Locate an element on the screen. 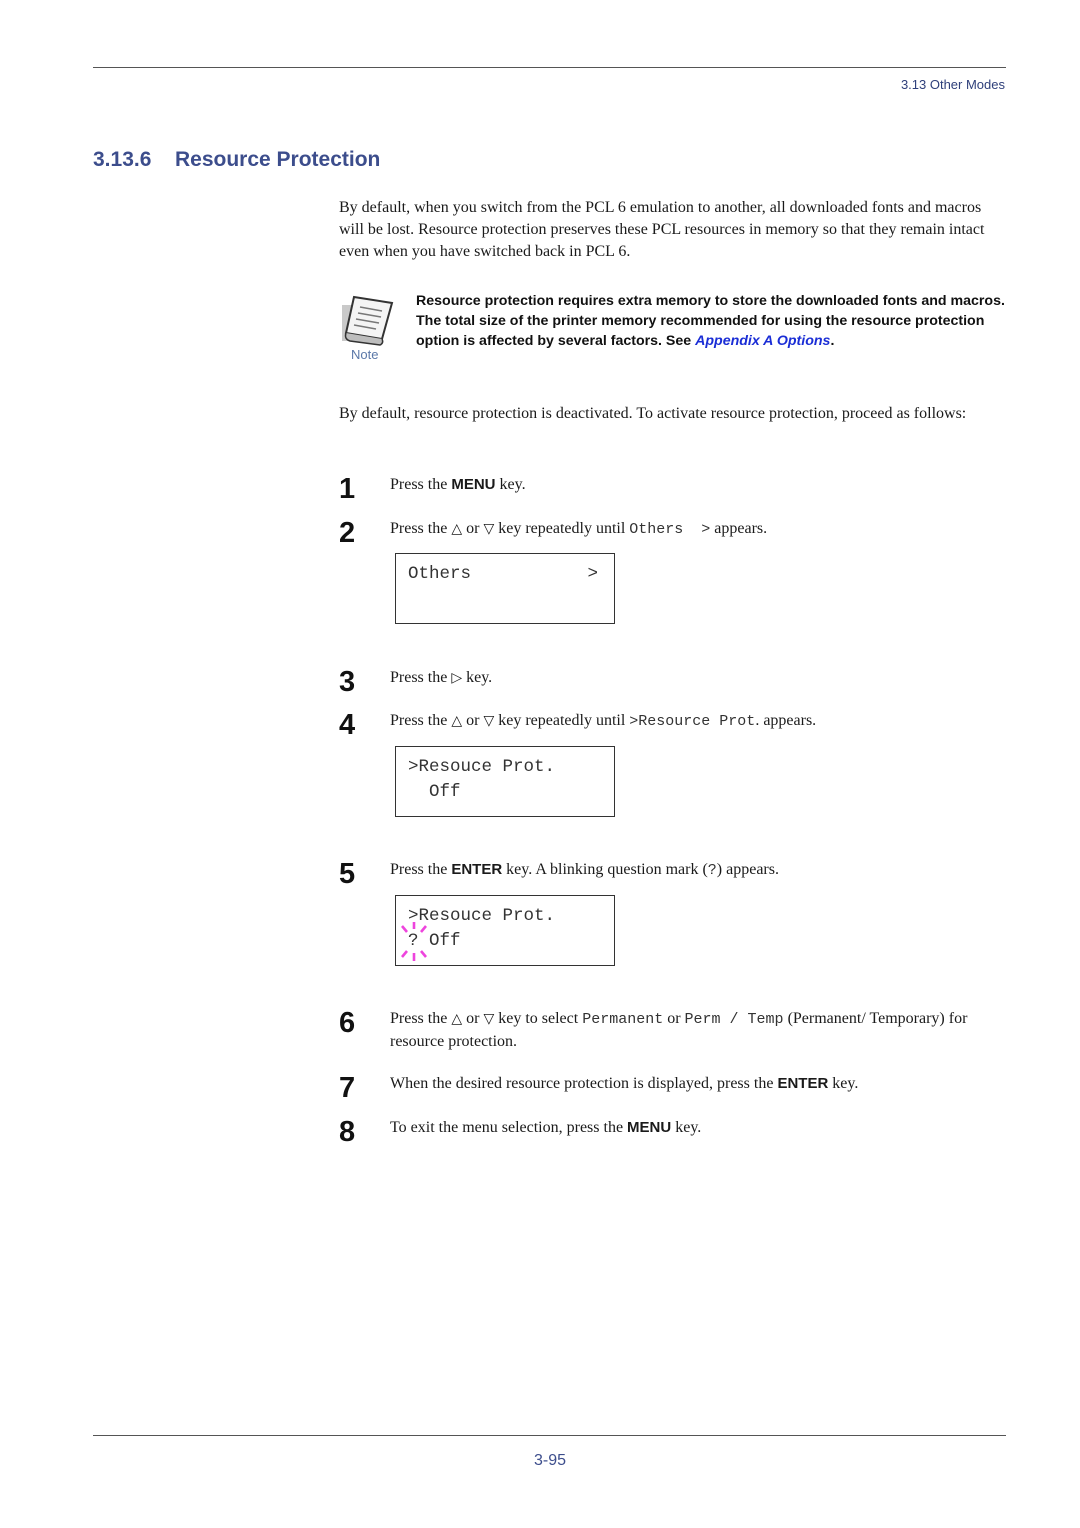 This screenshot has height=1528, width=1080. lcd-line-1: >Resouce Prot. is located at coordinates (482, 767).